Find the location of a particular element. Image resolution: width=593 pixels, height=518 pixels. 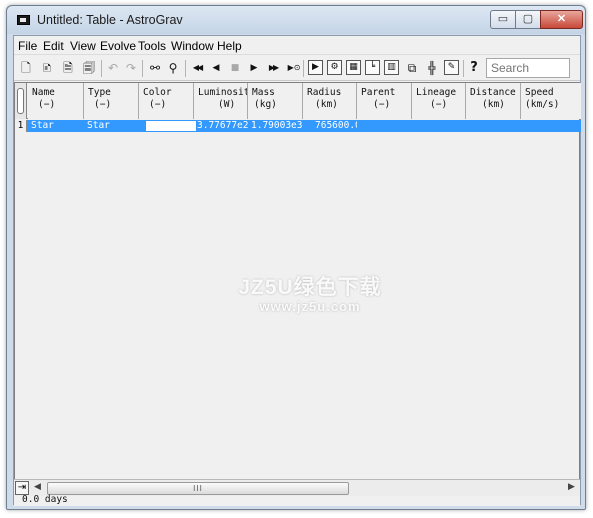

new-from-template-icon: 🗈 is located at coordinates (47, 68).